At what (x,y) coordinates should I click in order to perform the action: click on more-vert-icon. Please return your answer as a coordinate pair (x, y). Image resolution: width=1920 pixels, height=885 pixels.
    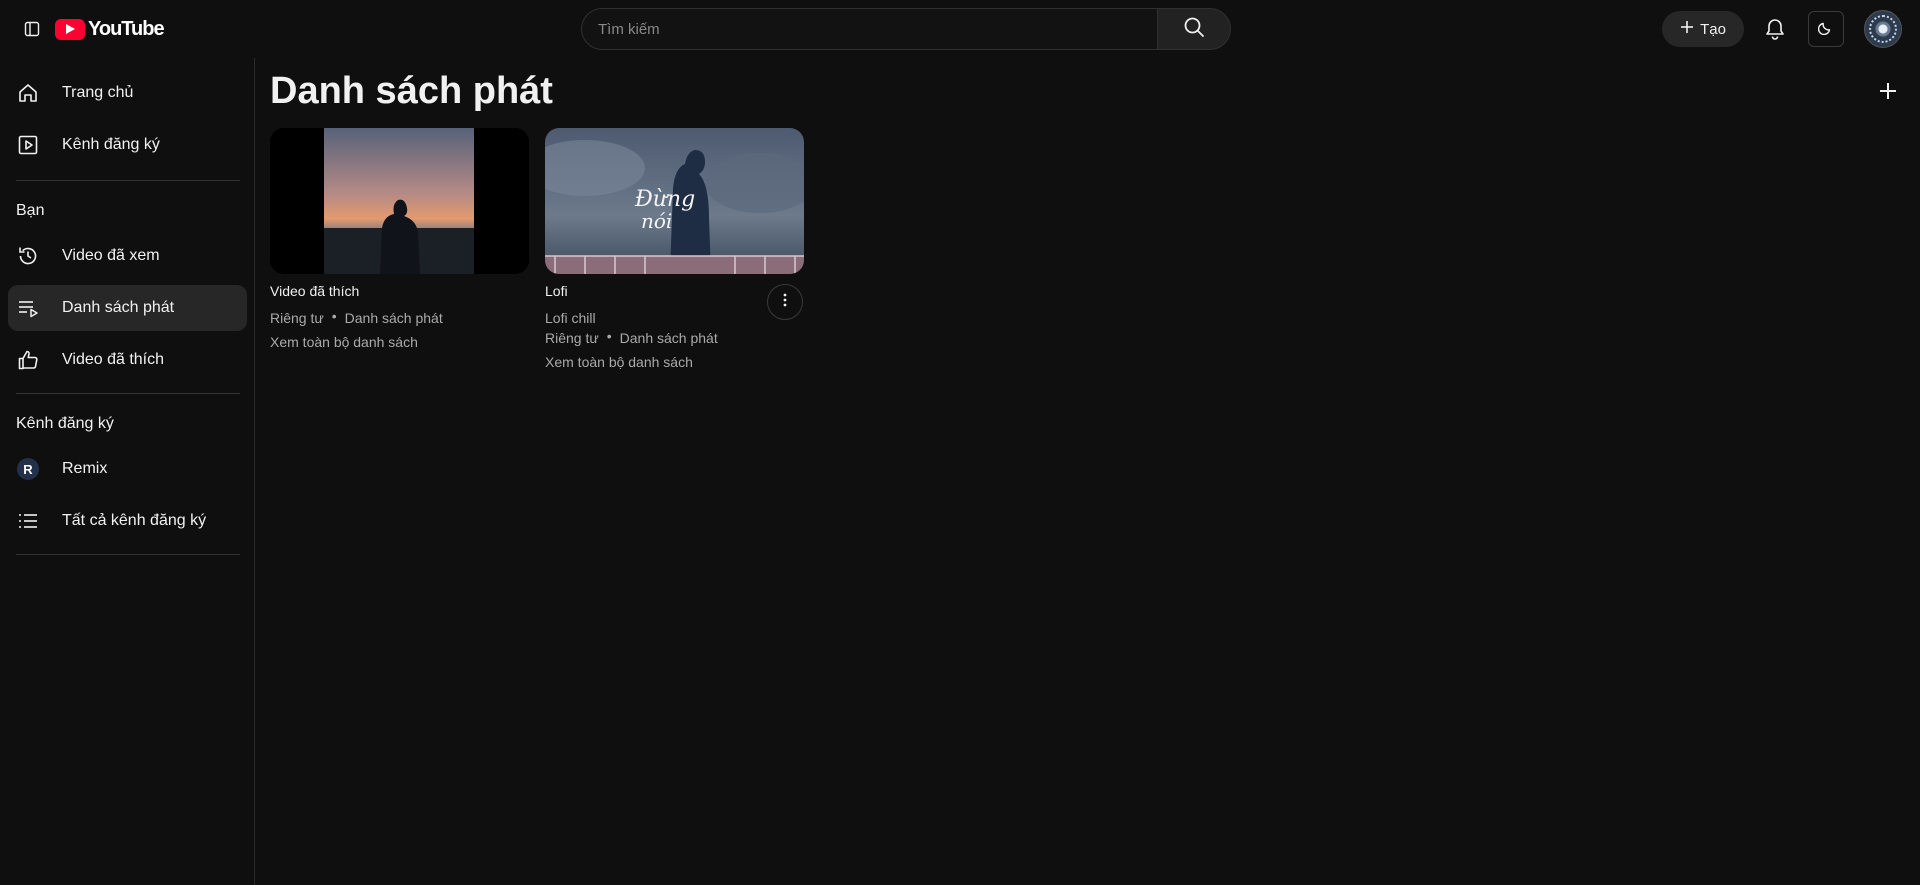
    Looking at the image, I should click on (785, 302).